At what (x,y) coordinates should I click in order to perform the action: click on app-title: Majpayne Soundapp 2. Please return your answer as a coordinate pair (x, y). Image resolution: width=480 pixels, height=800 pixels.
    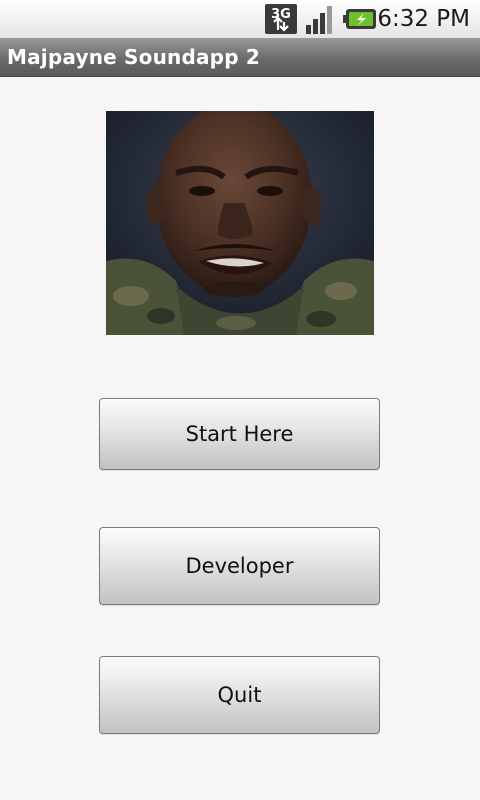
    Looking at the image, I should click on (133, 57).